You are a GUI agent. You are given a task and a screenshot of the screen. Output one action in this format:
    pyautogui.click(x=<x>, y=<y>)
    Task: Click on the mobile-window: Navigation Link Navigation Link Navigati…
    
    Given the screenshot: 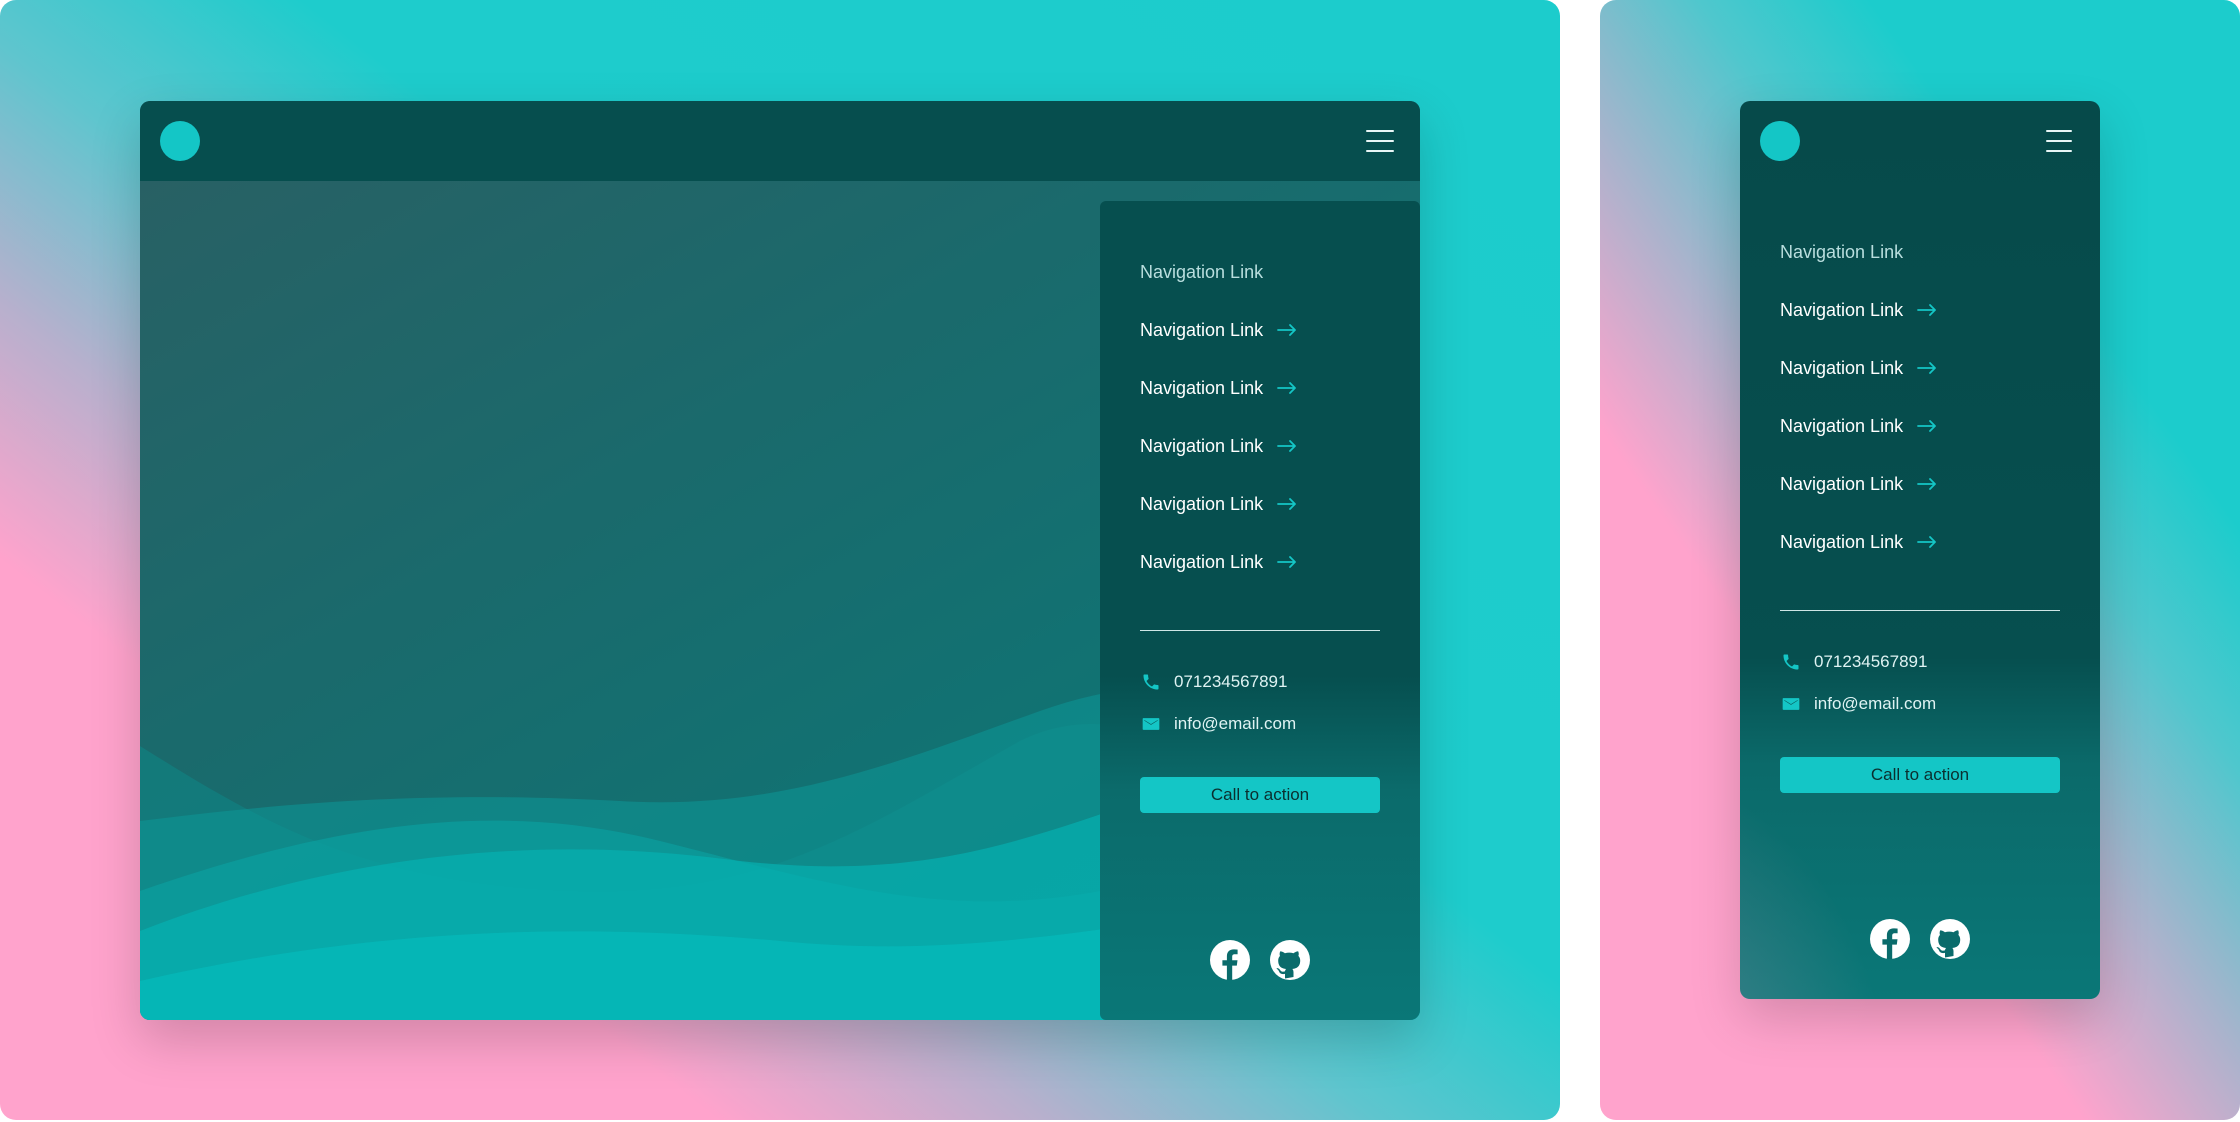 What is the action you would take?
    pyautogui.click(x=1920, y=550)
    